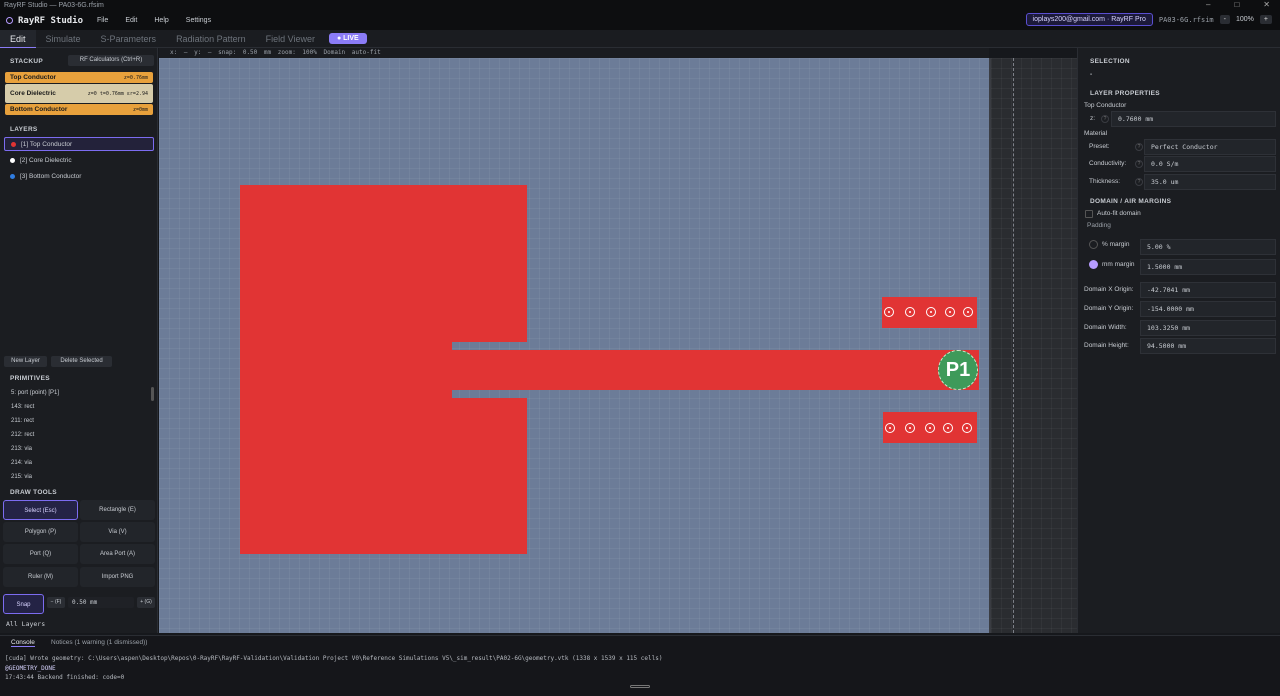  I want to click on port-p1-marker: P1, so click(958, 370).